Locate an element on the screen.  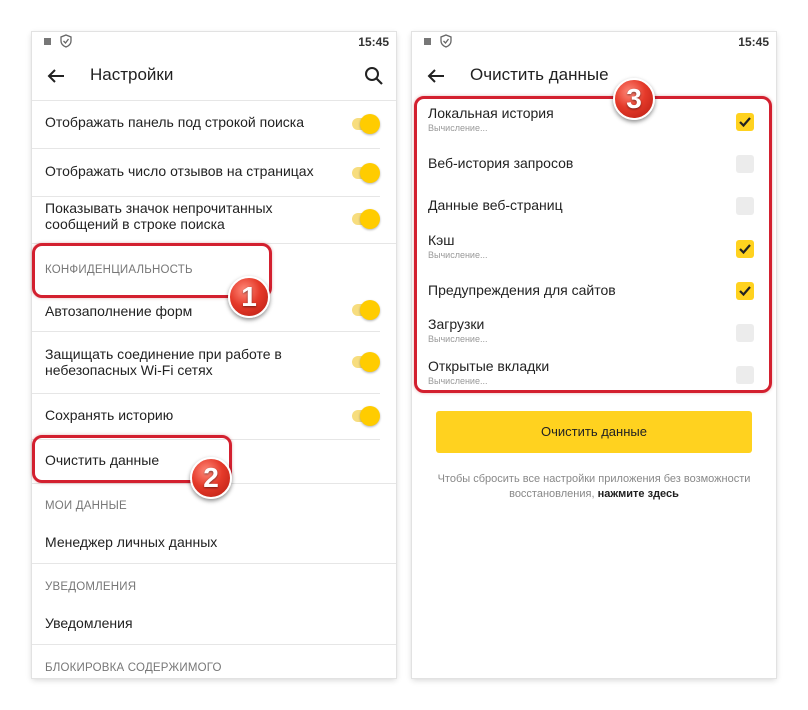
page-title: Настройки is located at coordinates (132, 74).